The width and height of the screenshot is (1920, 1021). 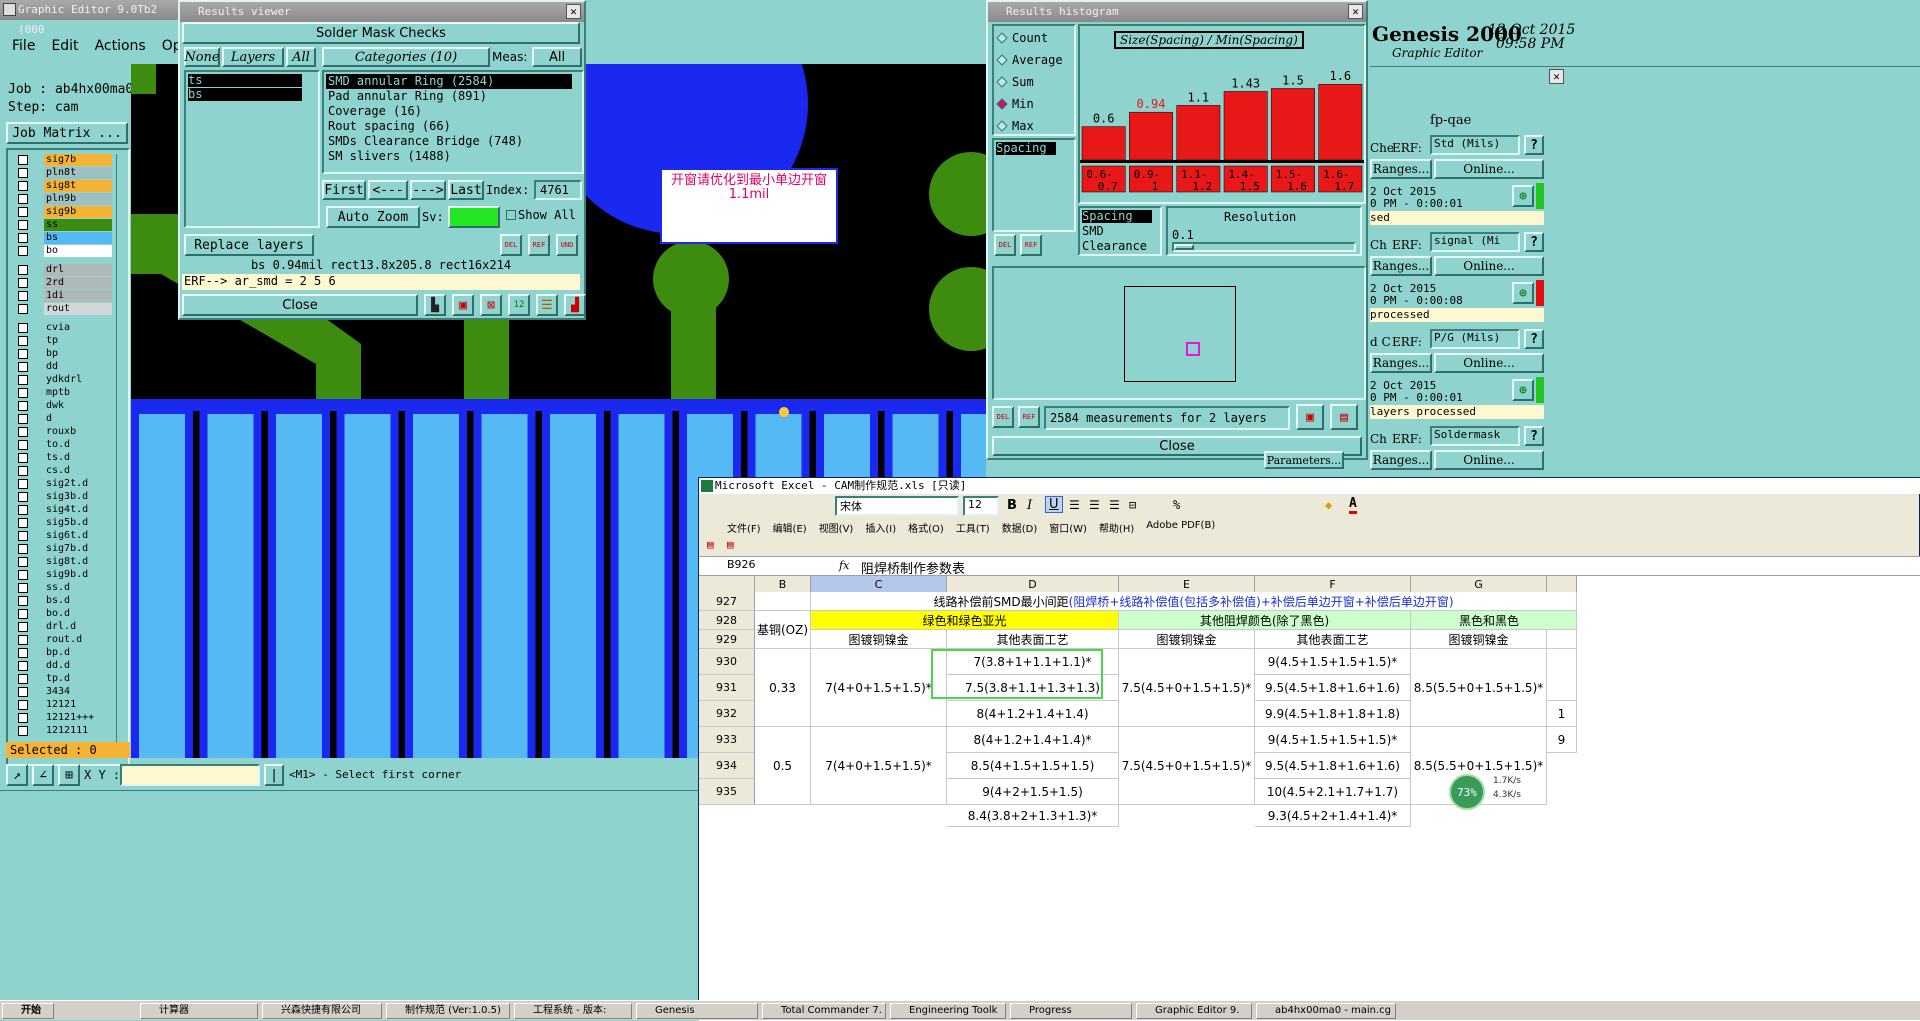 What do you see at coordinates (1094, 505) in the screenshot?
I see `align-center-icon: ☰` at bounding box center [1094, 505].